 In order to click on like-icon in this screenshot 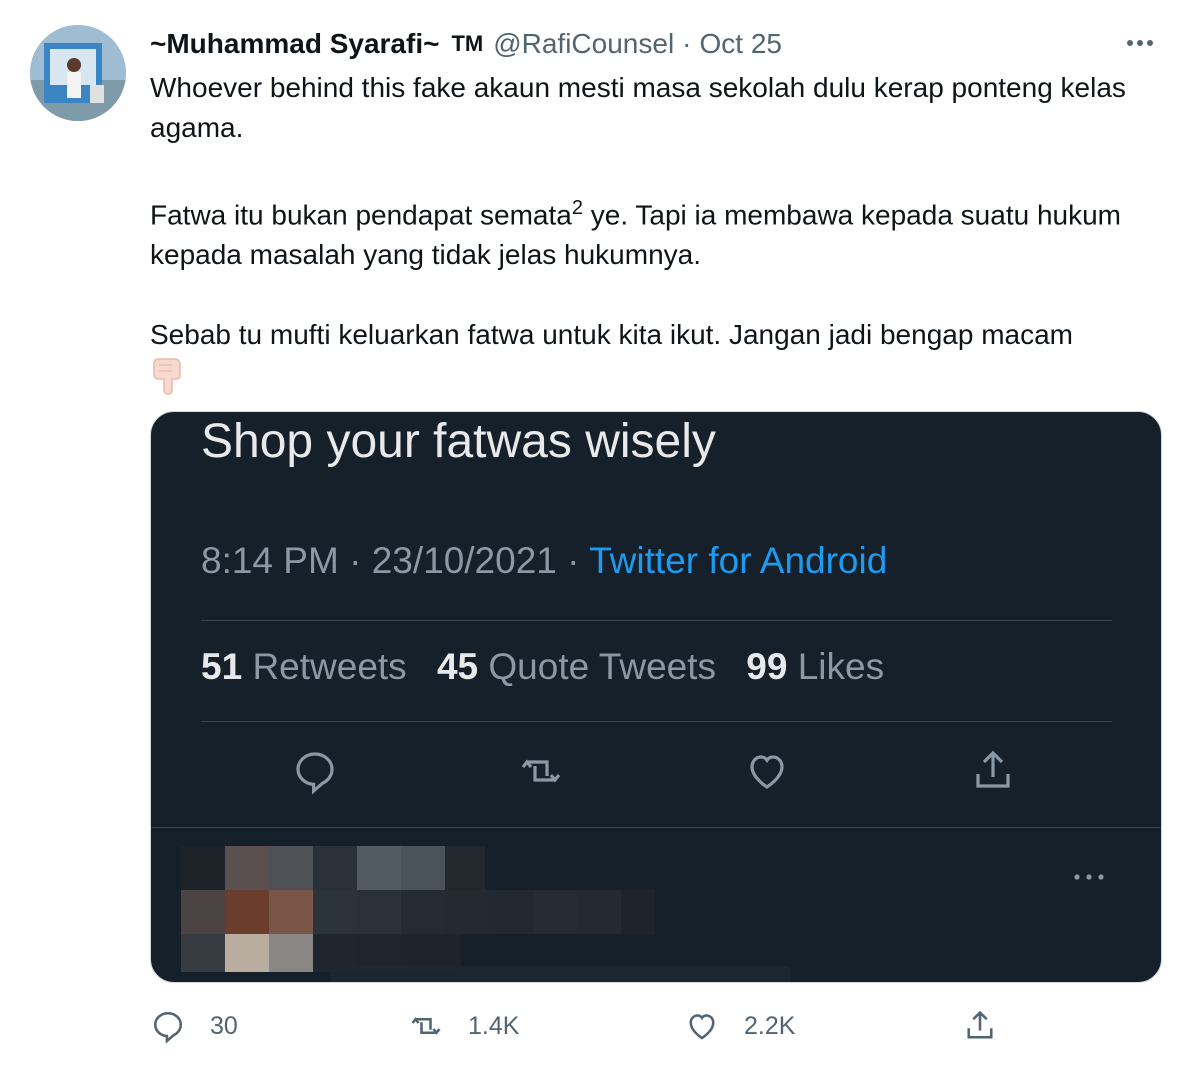, I will do `click(702, 1027)`.